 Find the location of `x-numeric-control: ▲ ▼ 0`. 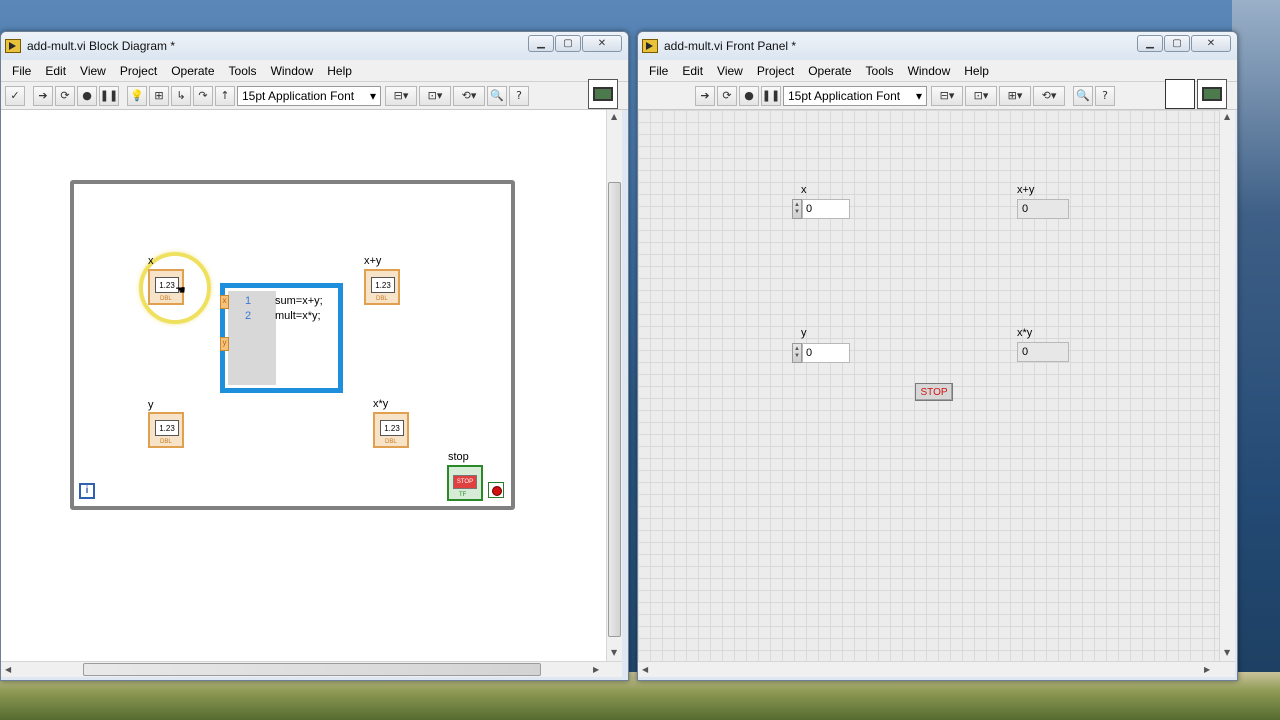

x-numeric-control: ▲ ▼ 0 is located at coordinates (821, 209).